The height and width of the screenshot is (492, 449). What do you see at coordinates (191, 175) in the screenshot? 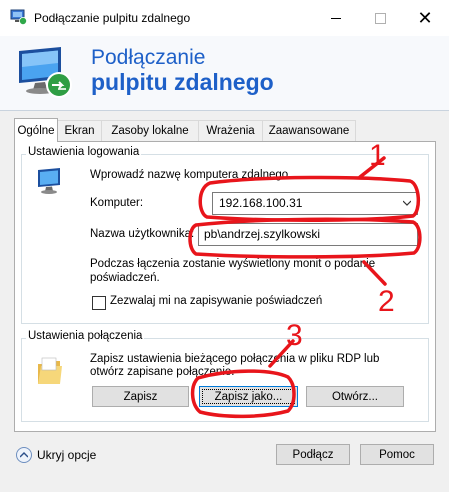
I see `login-prompt: Wprowadź nazwę komputera zdalnego.` at bounding box center [191, 175].